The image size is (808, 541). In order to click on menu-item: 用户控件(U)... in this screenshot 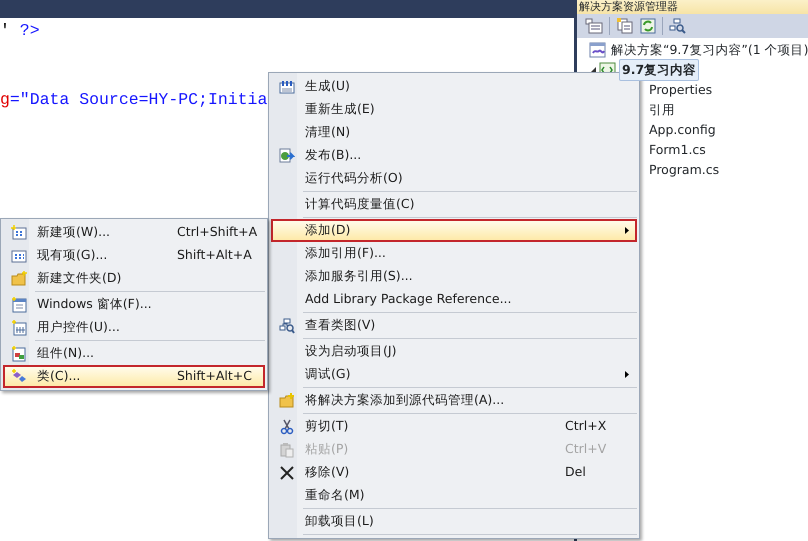, I will do `click(134, 327)`.